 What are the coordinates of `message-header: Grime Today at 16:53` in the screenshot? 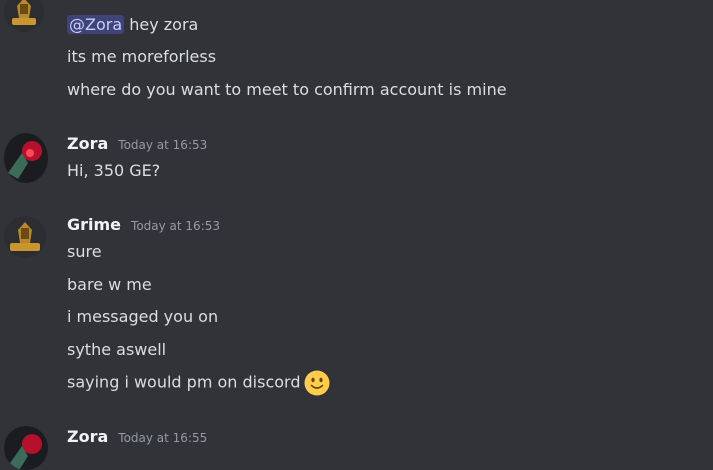 It's located at (143, 224).